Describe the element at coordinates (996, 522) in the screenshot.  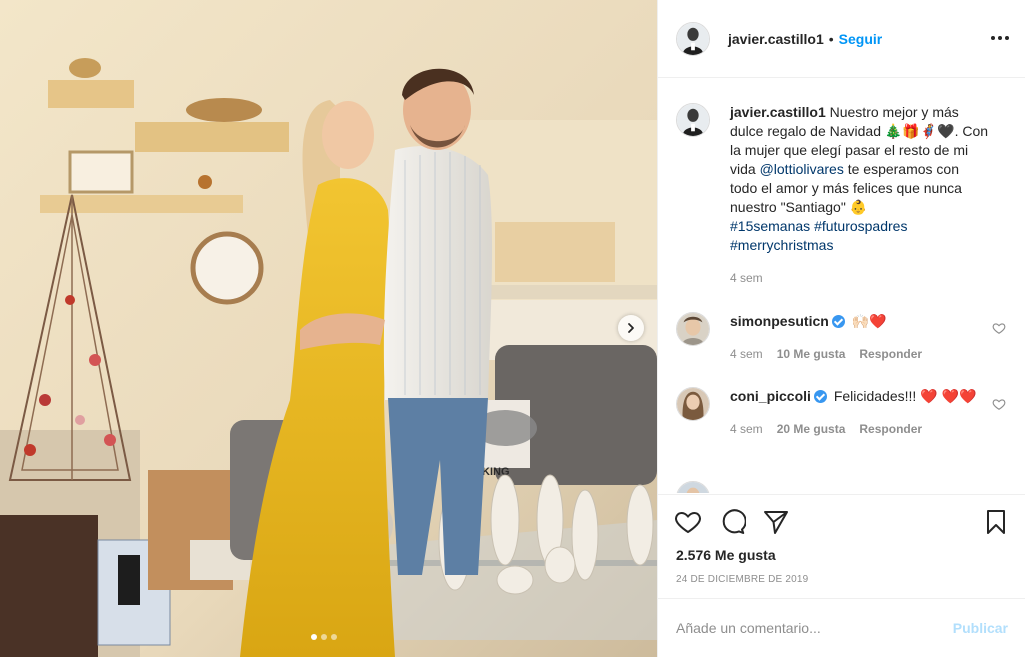
I see `bookmark-icon` at that location.